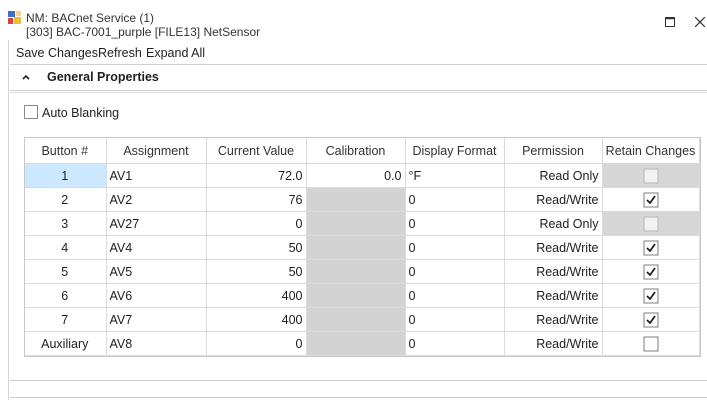 Image resolution: width=707 pixels, height=400 pixels. I want to click on column-header-display-format: Display Format, so click(455, 151).